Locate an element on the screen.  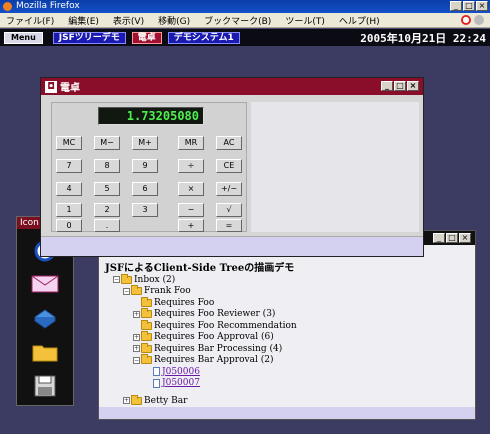
tree-close-button: × is located at coordinates (465, 238).